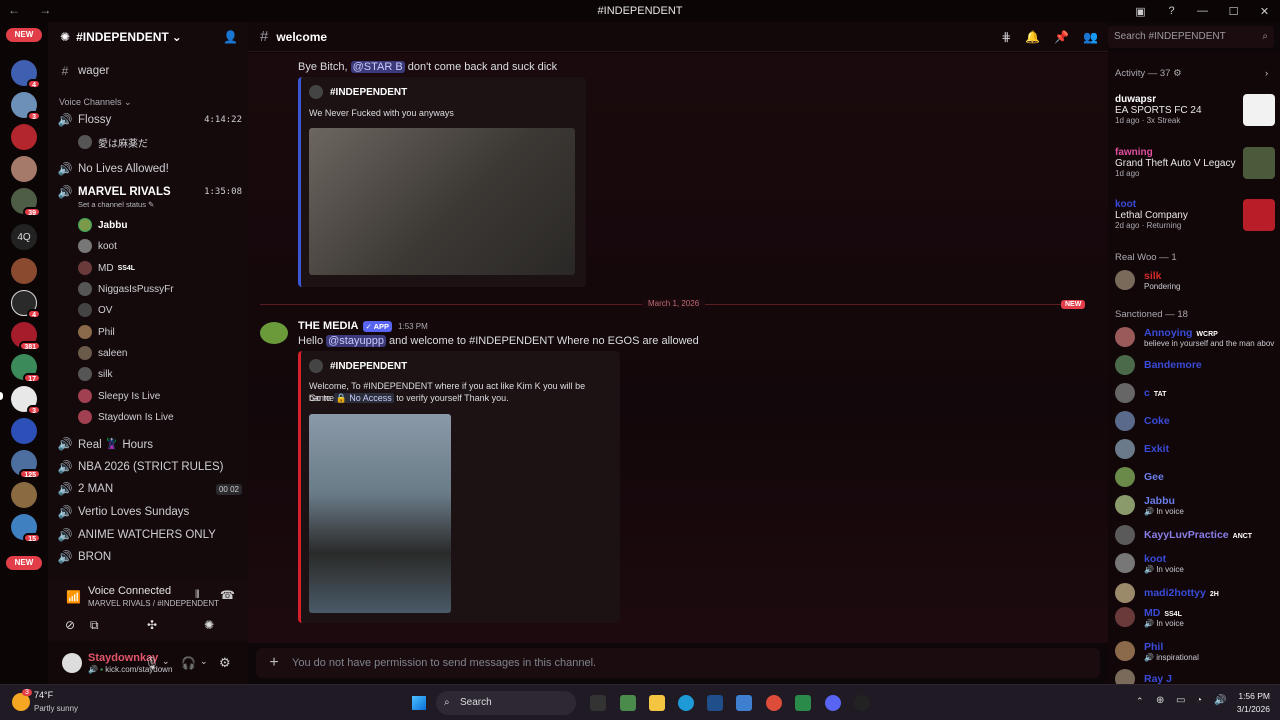 The image size is (1280, 720). What do you see at coordinates (26, 528) in the screenshot?
I see `server-icon: 15` at bounding box center [26, 528].